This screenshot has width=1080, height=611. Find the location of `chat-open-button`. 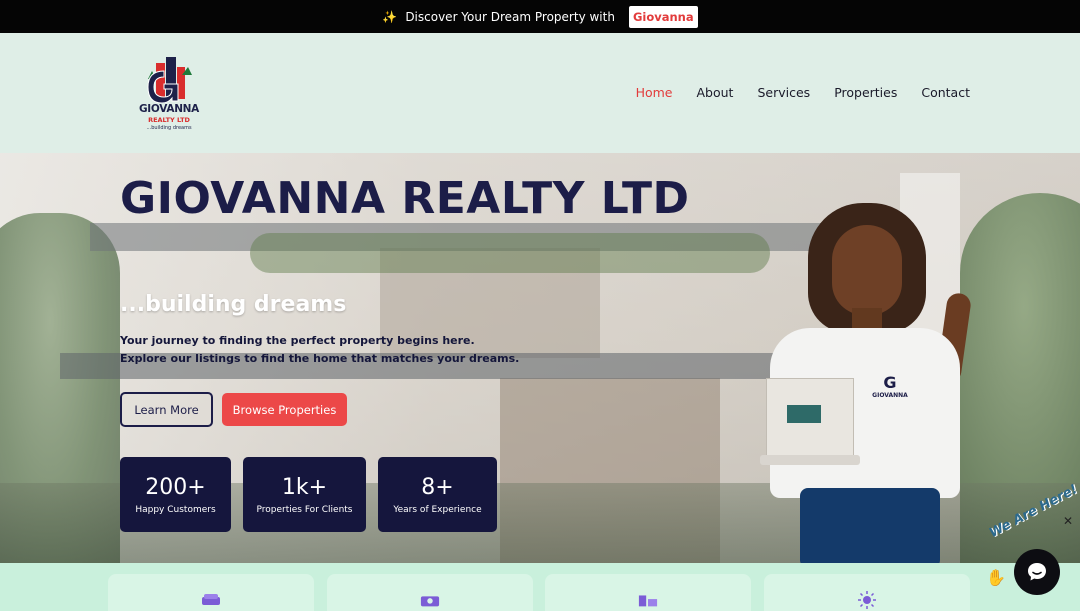

chat-open-button is located at coordinates (1037, 572).